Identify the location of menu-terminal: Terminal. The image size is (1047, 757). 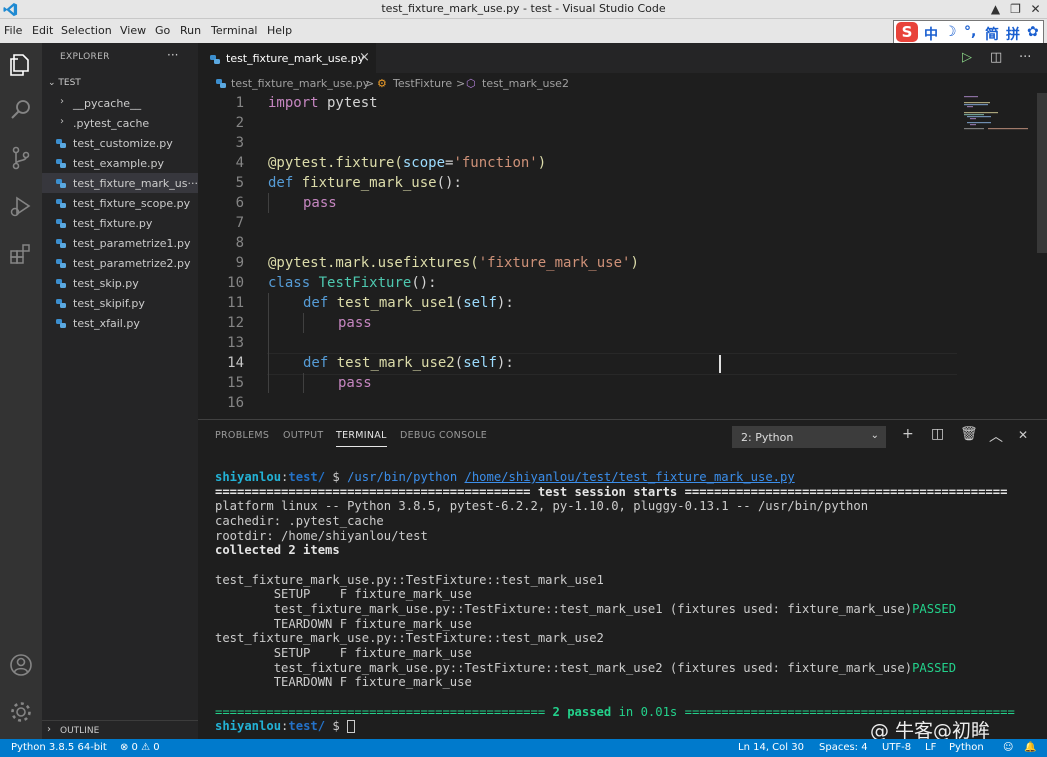
(234, 30).